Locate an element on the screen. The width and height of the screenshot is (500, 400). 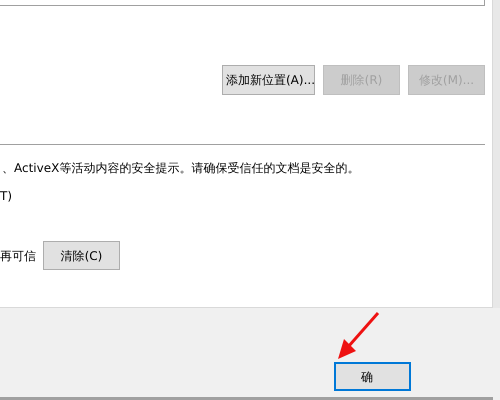
ok-button: 确 is located at coordinates (372, 376).